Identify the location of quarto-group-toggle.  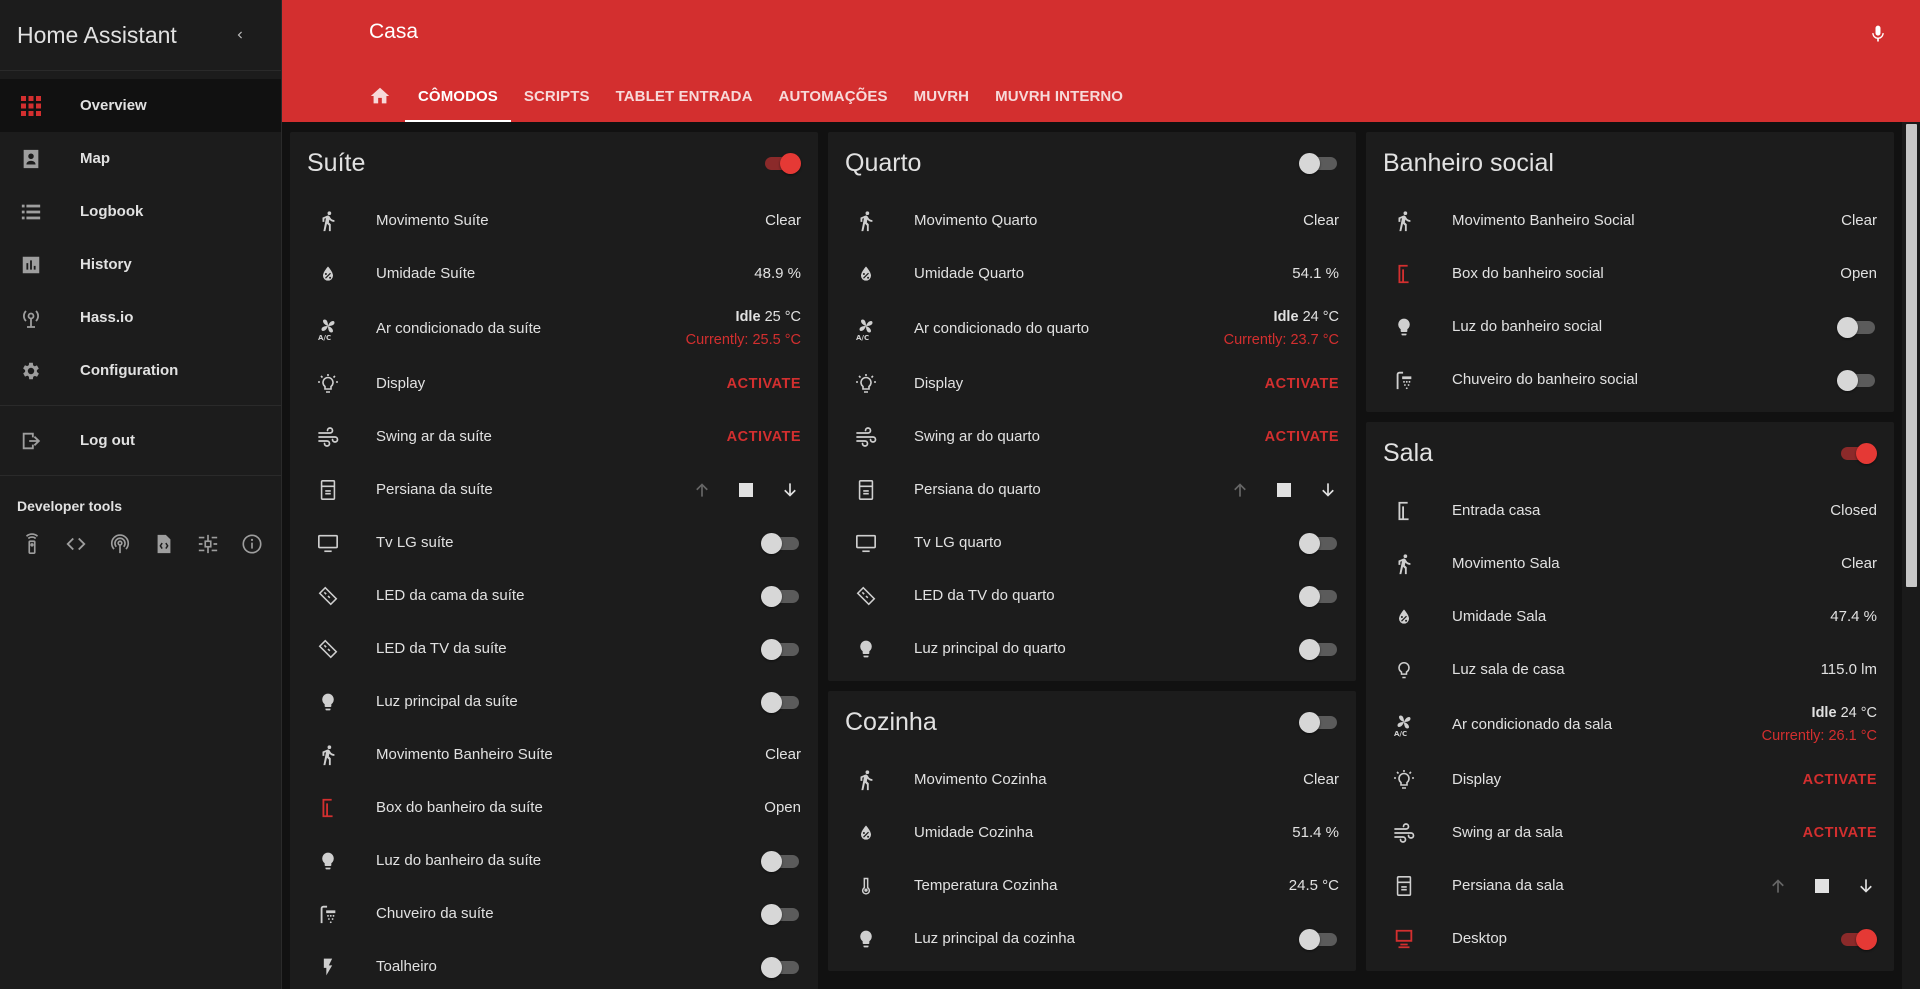
(1319, 163).